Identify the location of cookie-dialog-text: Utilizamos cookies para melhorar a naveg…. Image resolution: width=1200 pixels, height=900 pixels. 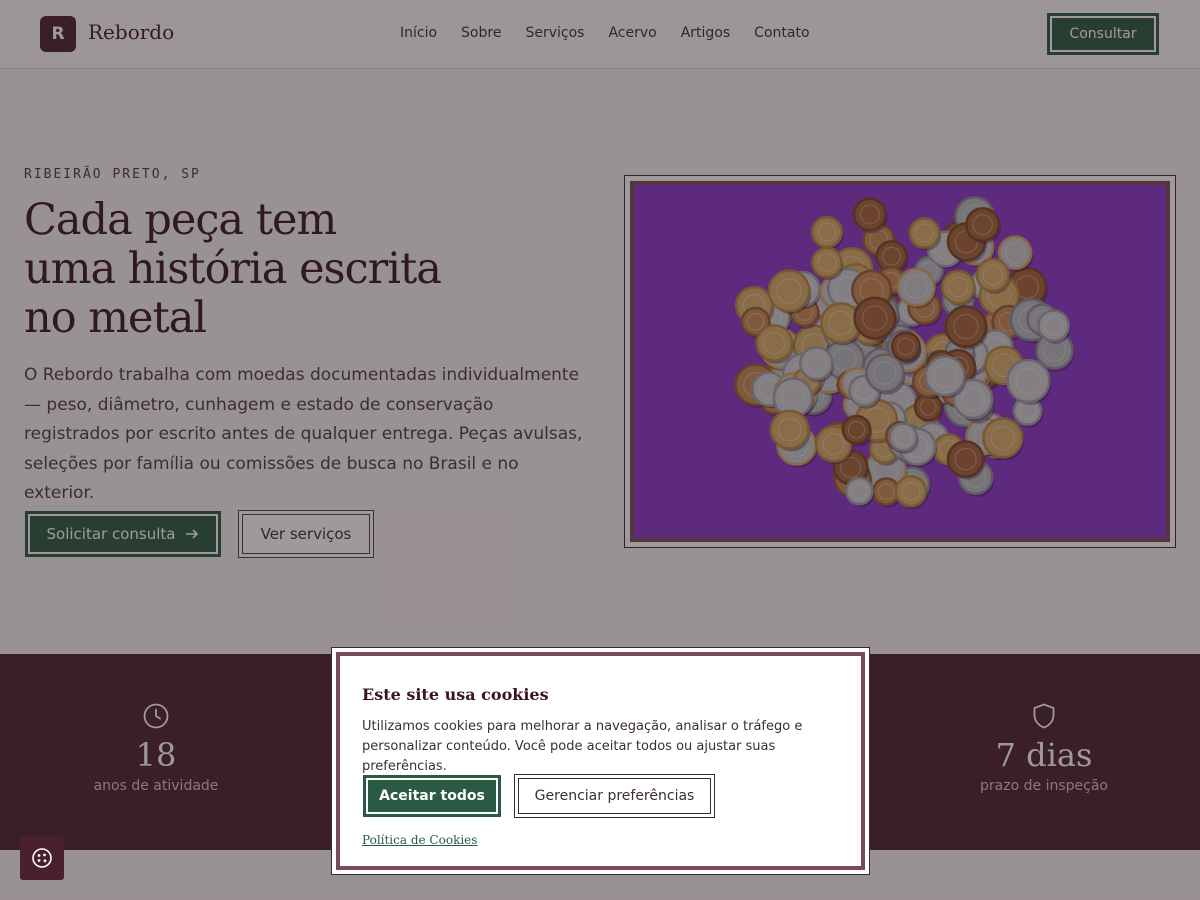
(582, 746).